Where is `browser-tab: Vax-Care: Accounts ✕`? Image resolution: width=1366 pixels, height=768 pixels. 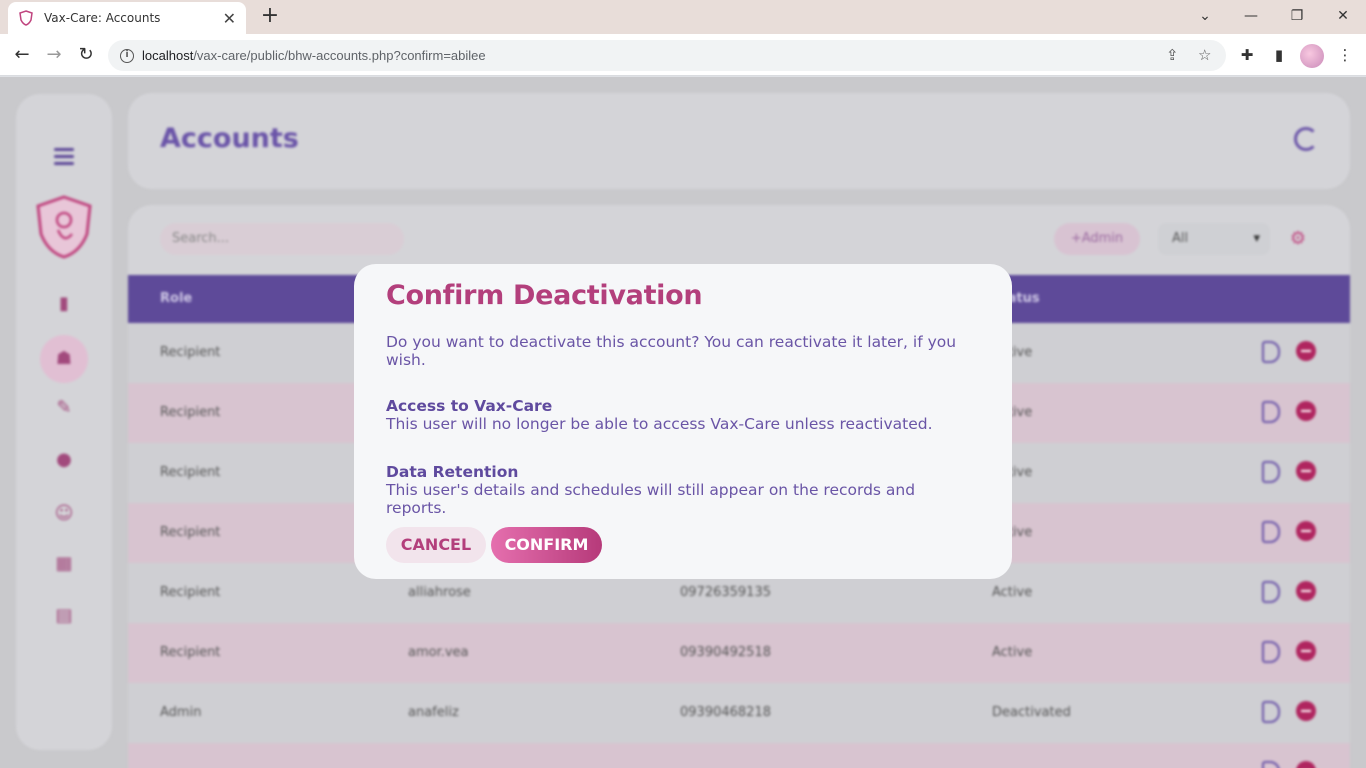
browser-tab: Vax-Care: Accounts ✕ is located at coordinates (127, 18).